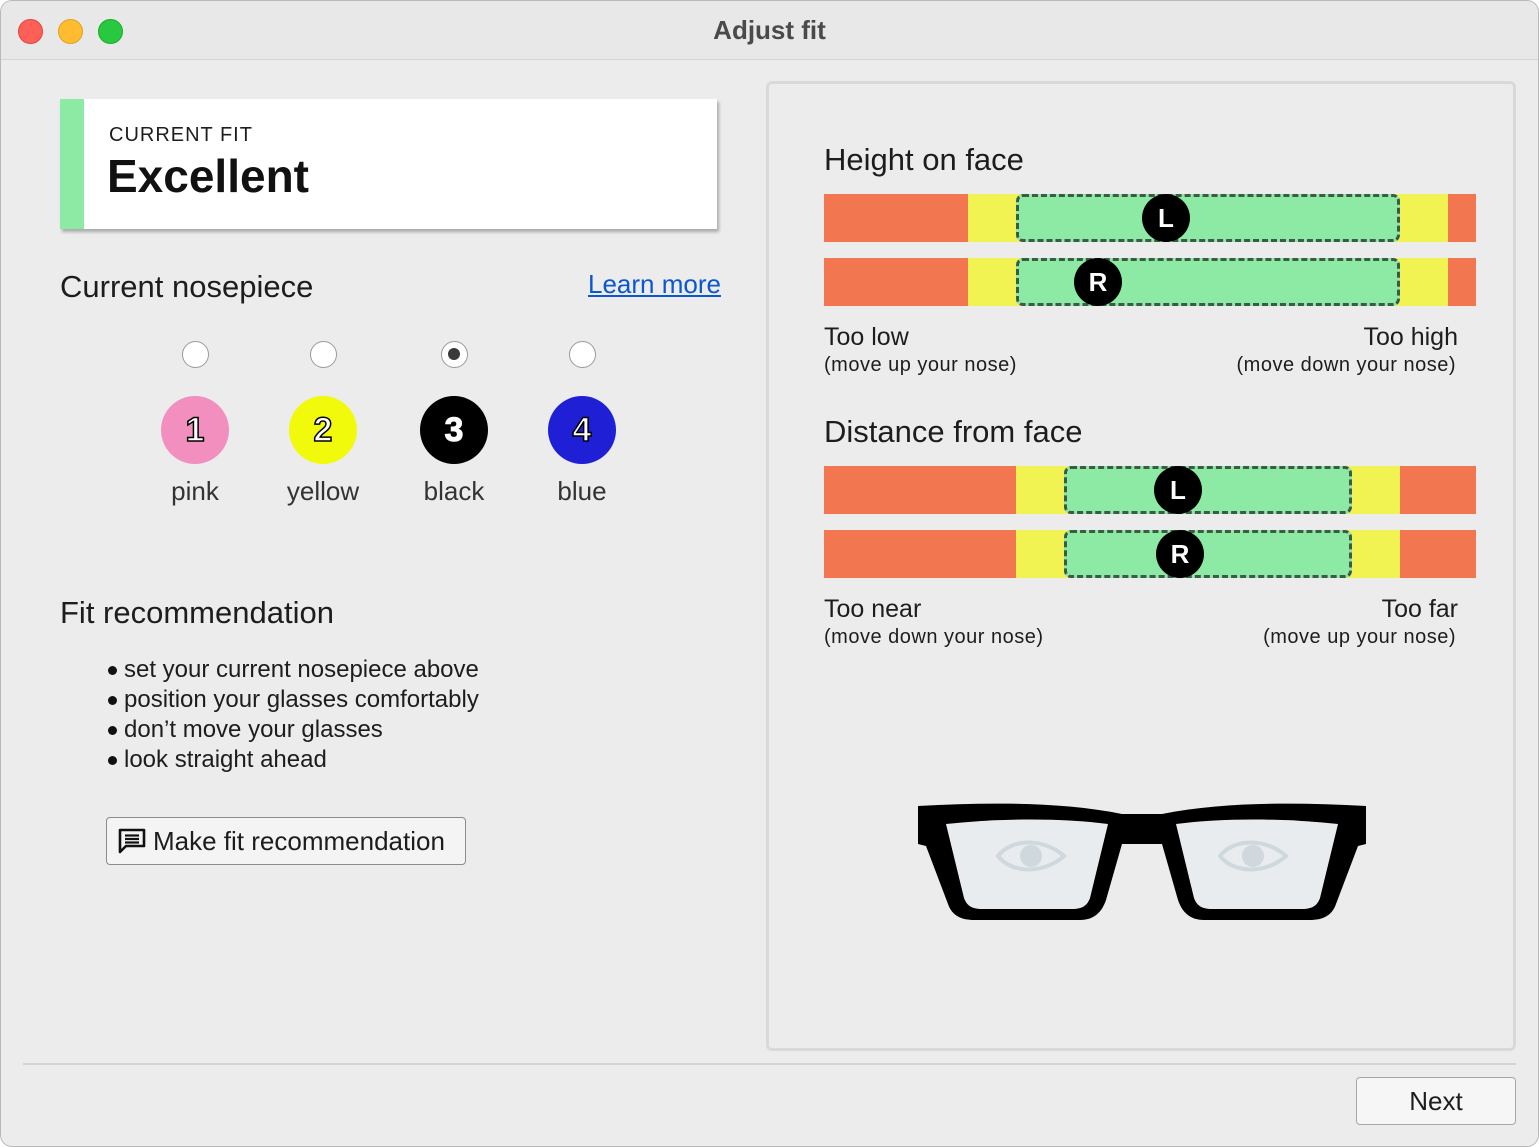 The width and height of the screenshot is (1539, 1147). Describe the element at coordinates (1098, 282) in the screenshot. I see `height-right-marker: R` at that location.